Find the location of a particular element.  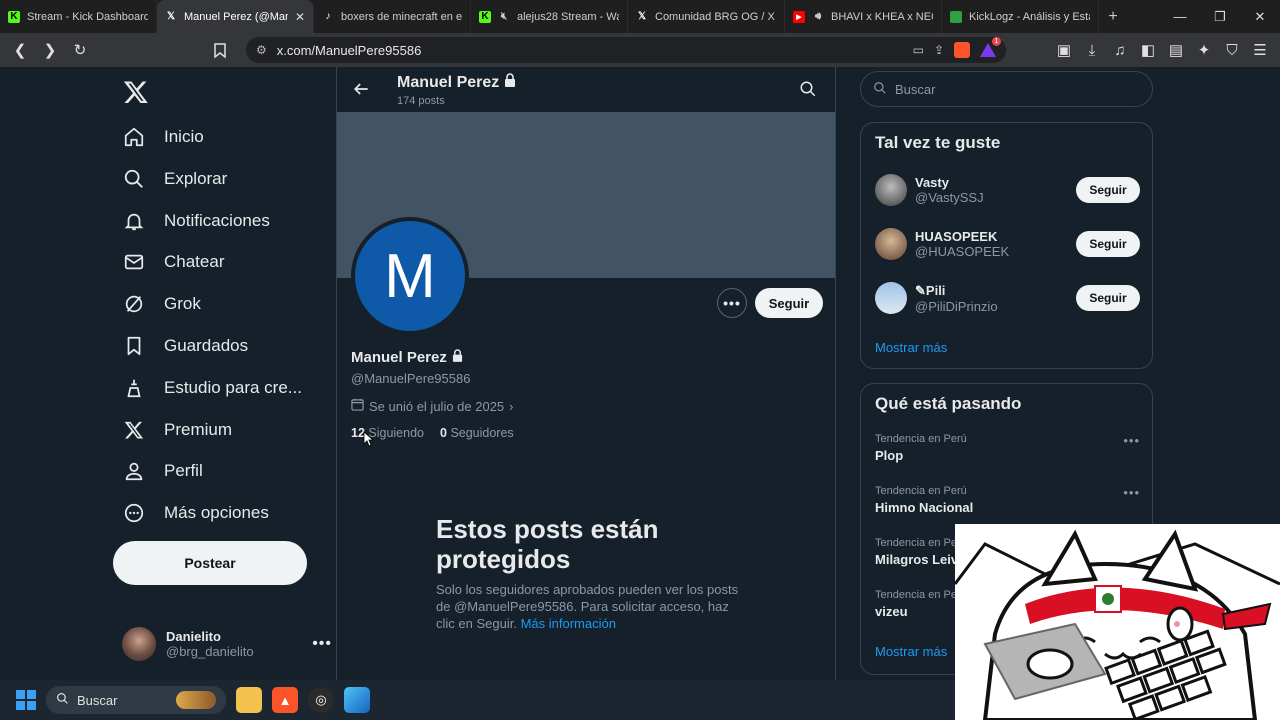

brave-browser-icon: ▲ is located at coordinates (285, 700).